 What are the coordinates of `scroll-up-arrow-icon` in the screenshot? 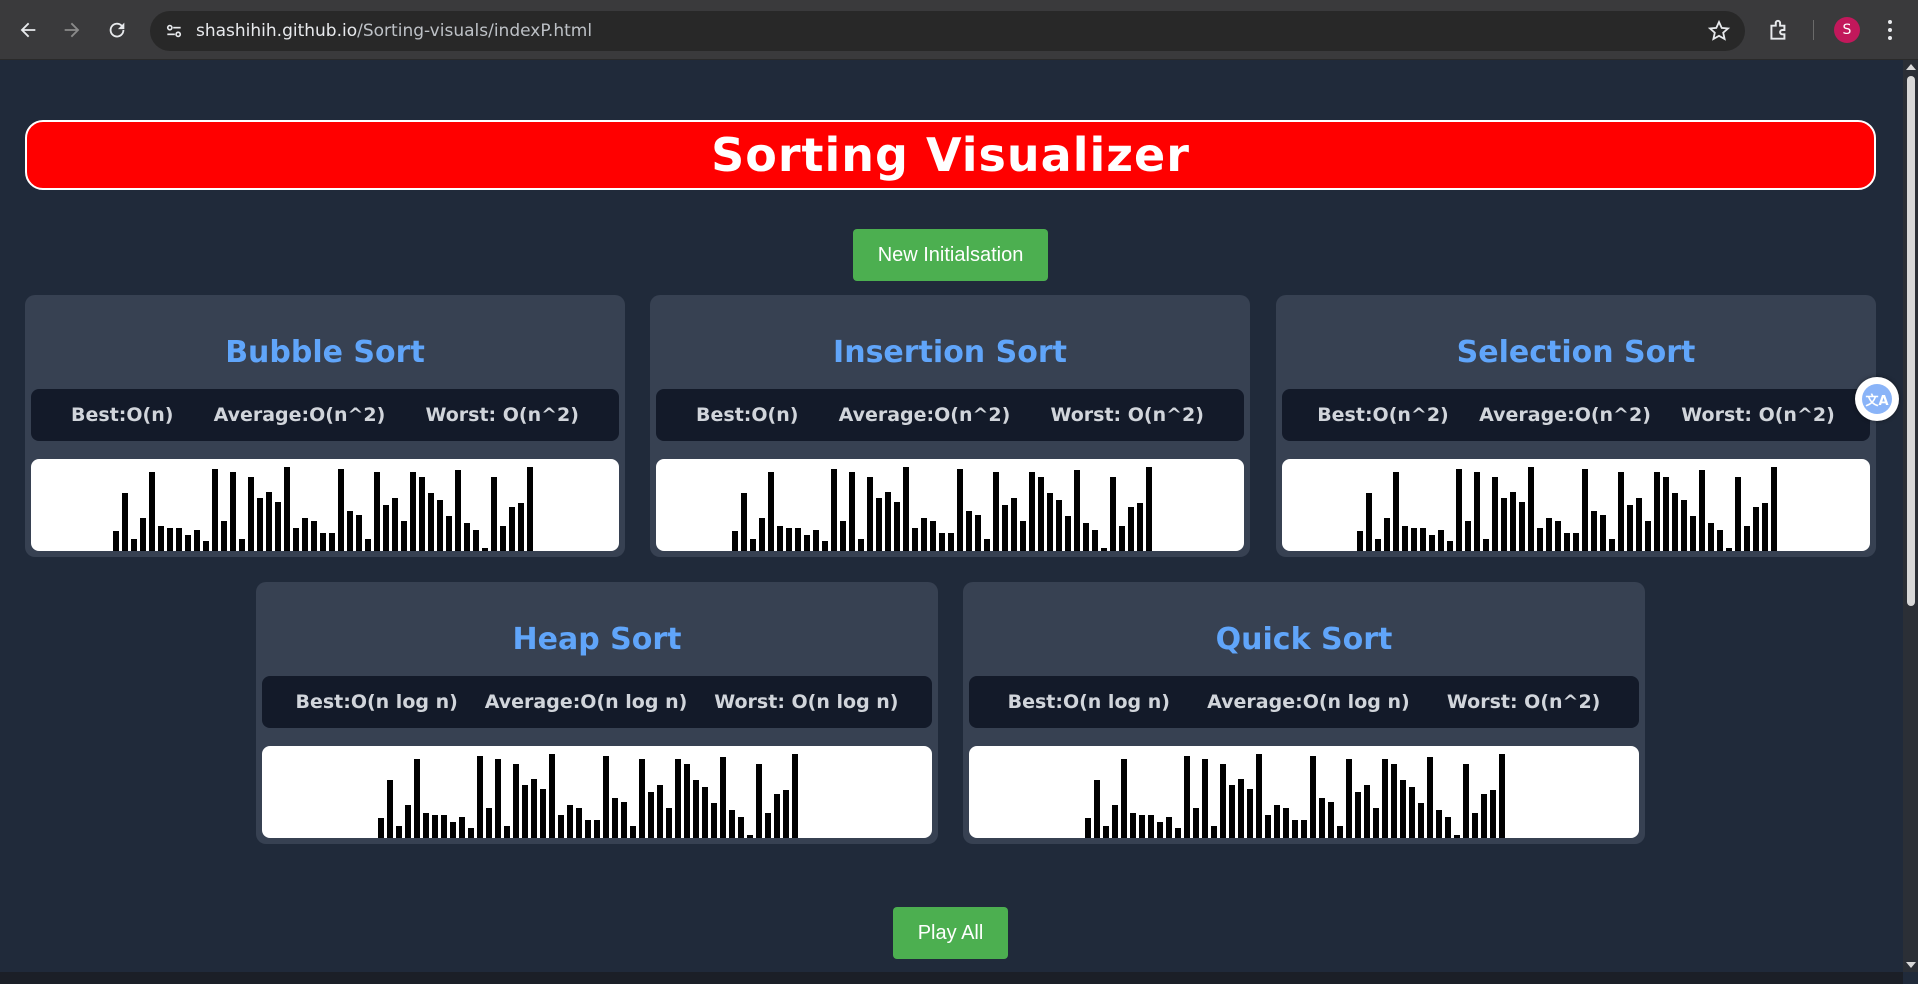 It's located at (1911, 67).